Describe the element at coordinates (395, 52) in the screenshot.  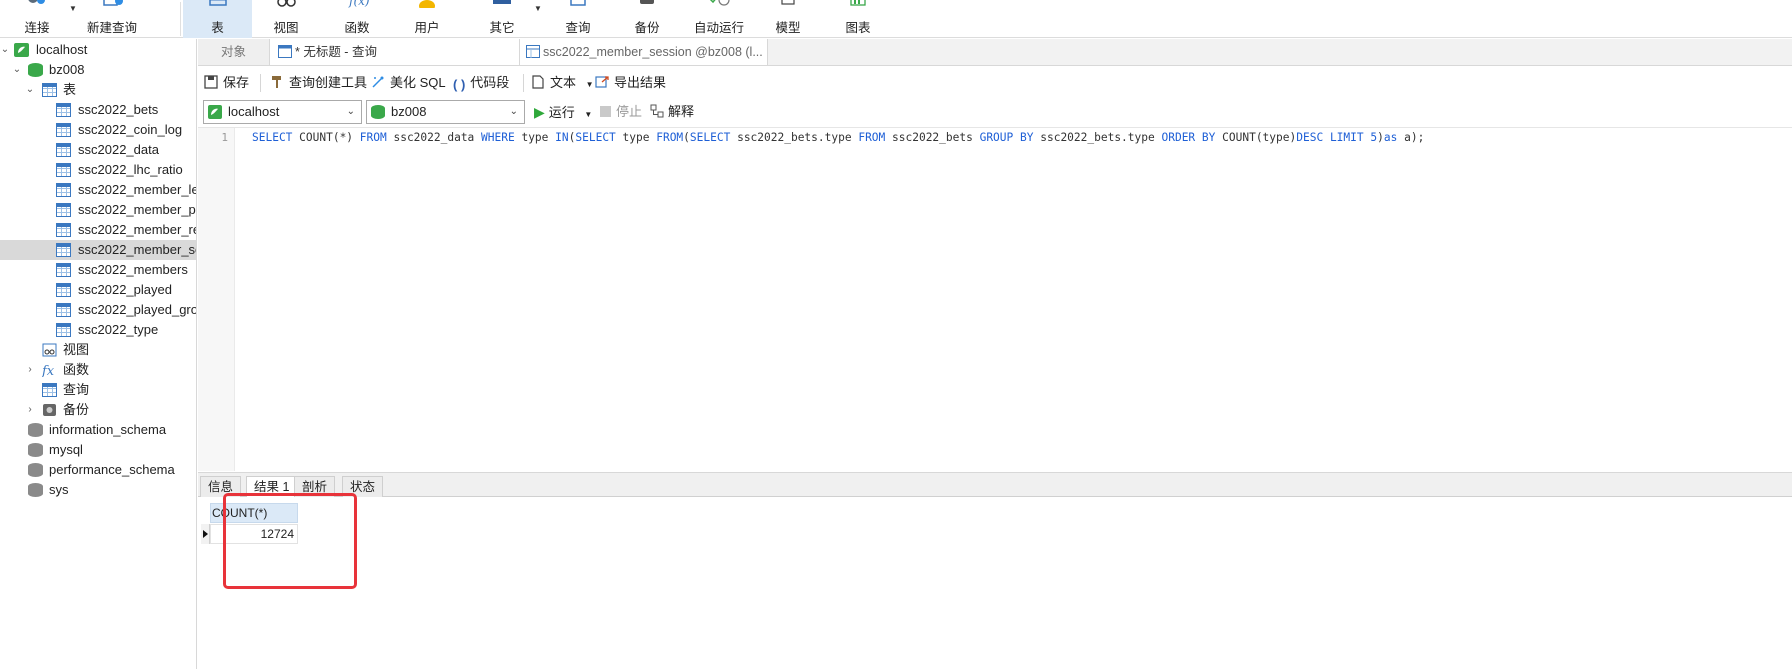
I see `tab-untitled-query: * 无标题 - 查询` at that location.